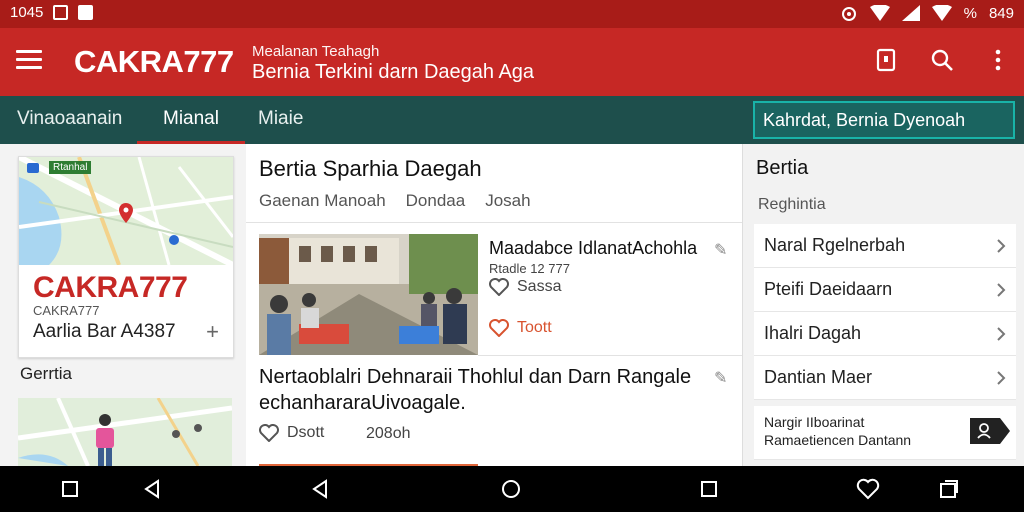  I want to click on tab-bar: Vinaoaanain Mianal Miaie, so click(371, 120).